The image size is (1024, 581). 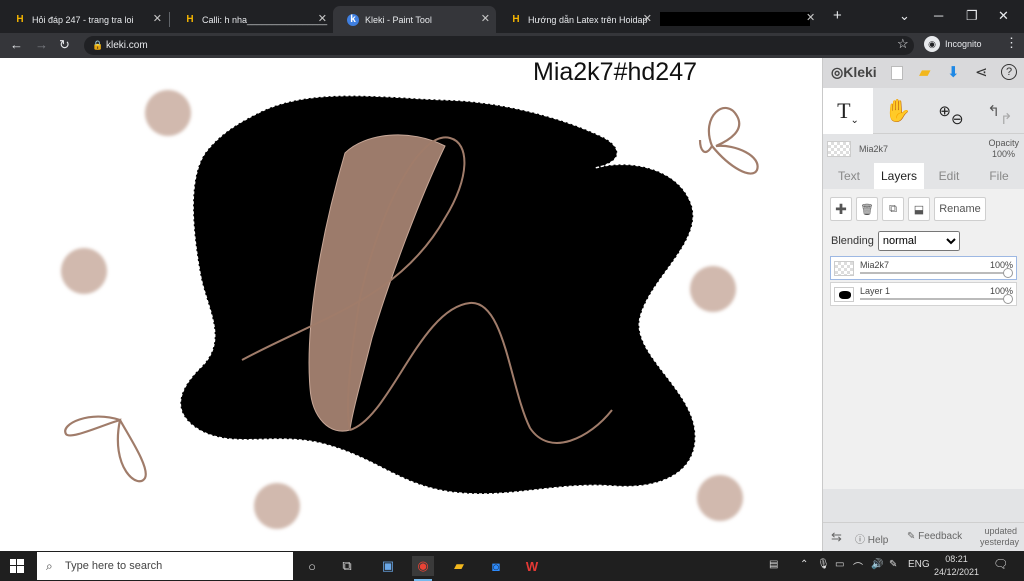 I want to click on browser-tab-latex: H Hướng dẫn Latex trên Hoidap ✕, so click(x=577, y=19).